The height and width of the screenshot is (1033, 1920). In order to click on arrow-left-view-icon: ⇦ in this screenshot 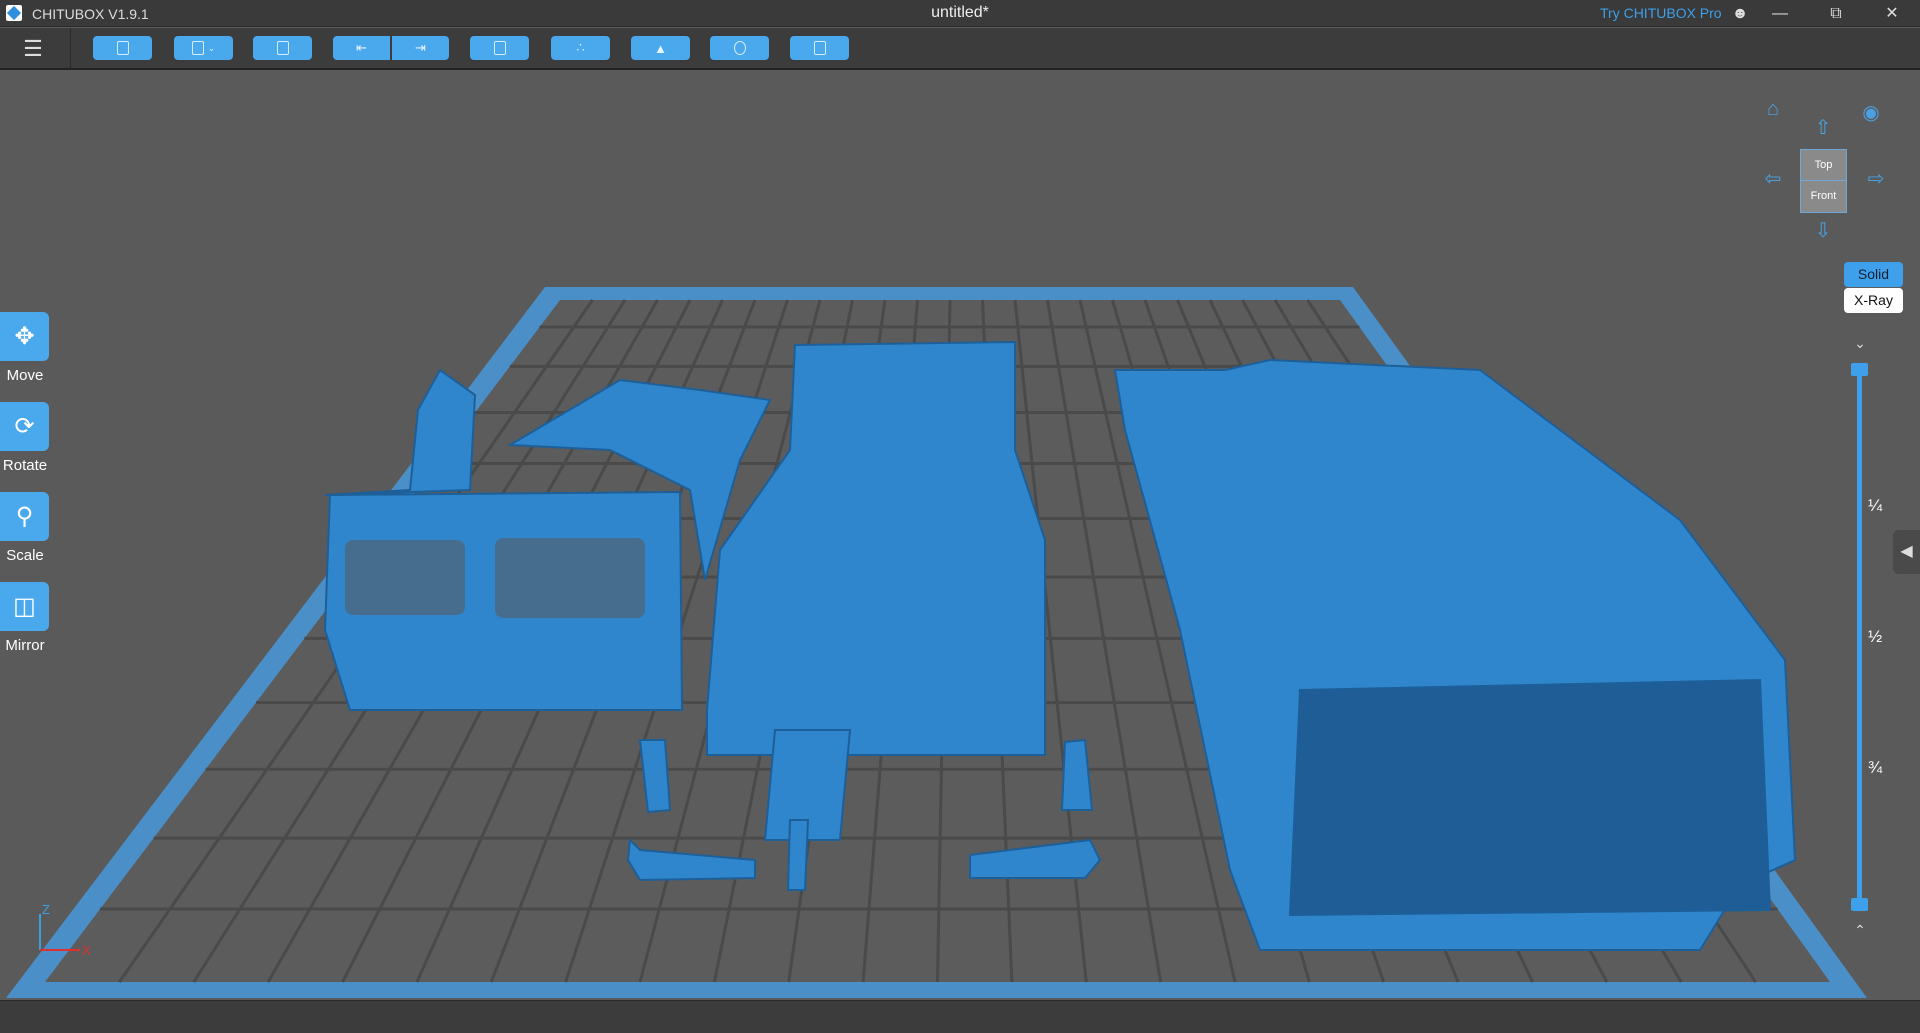, I will do `click(1773, 178)`.